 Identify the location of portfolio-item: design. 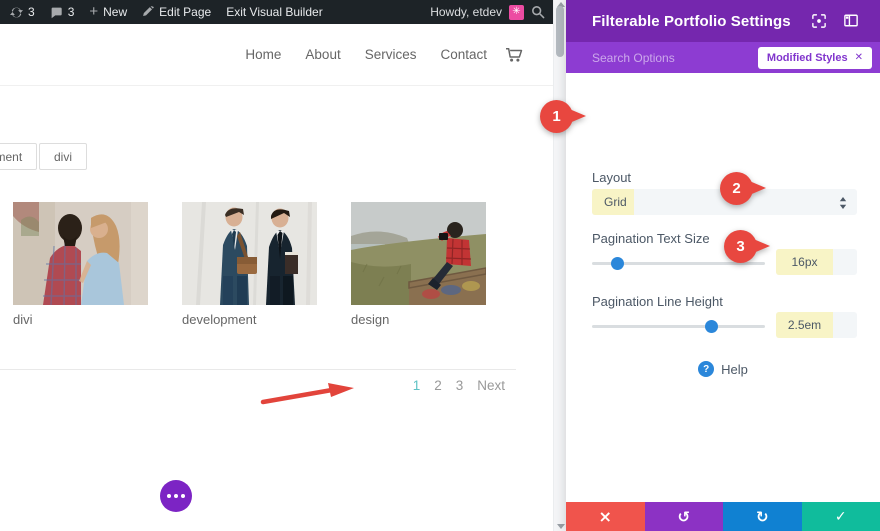
(418, 264).